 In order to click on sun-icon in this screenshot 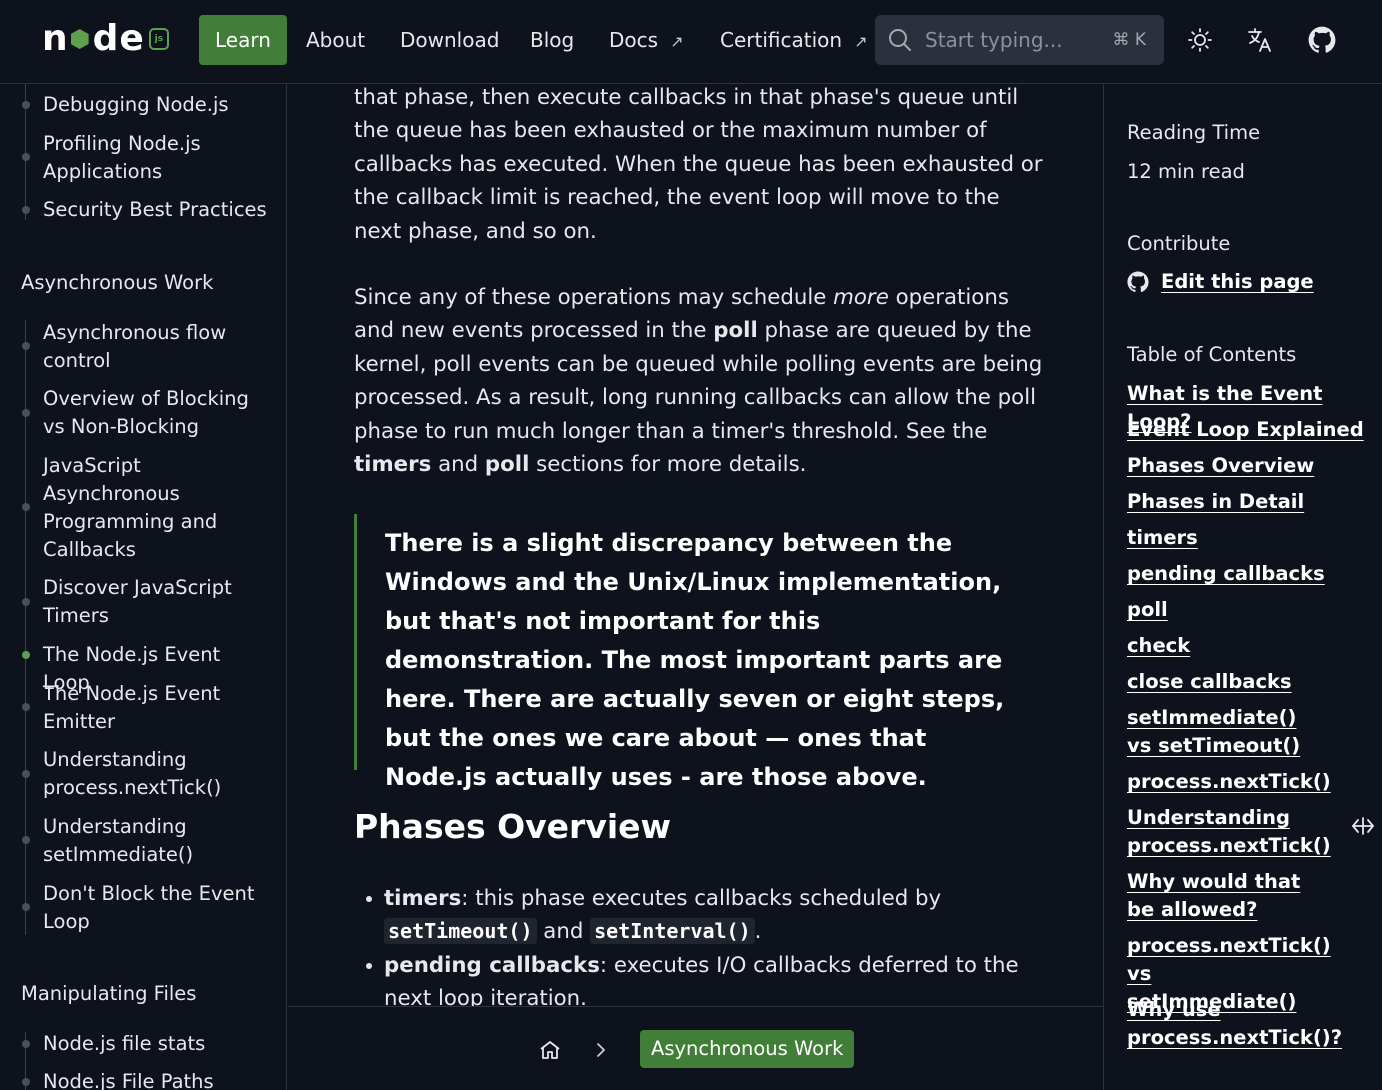, I will do `click(1200, 40)`.